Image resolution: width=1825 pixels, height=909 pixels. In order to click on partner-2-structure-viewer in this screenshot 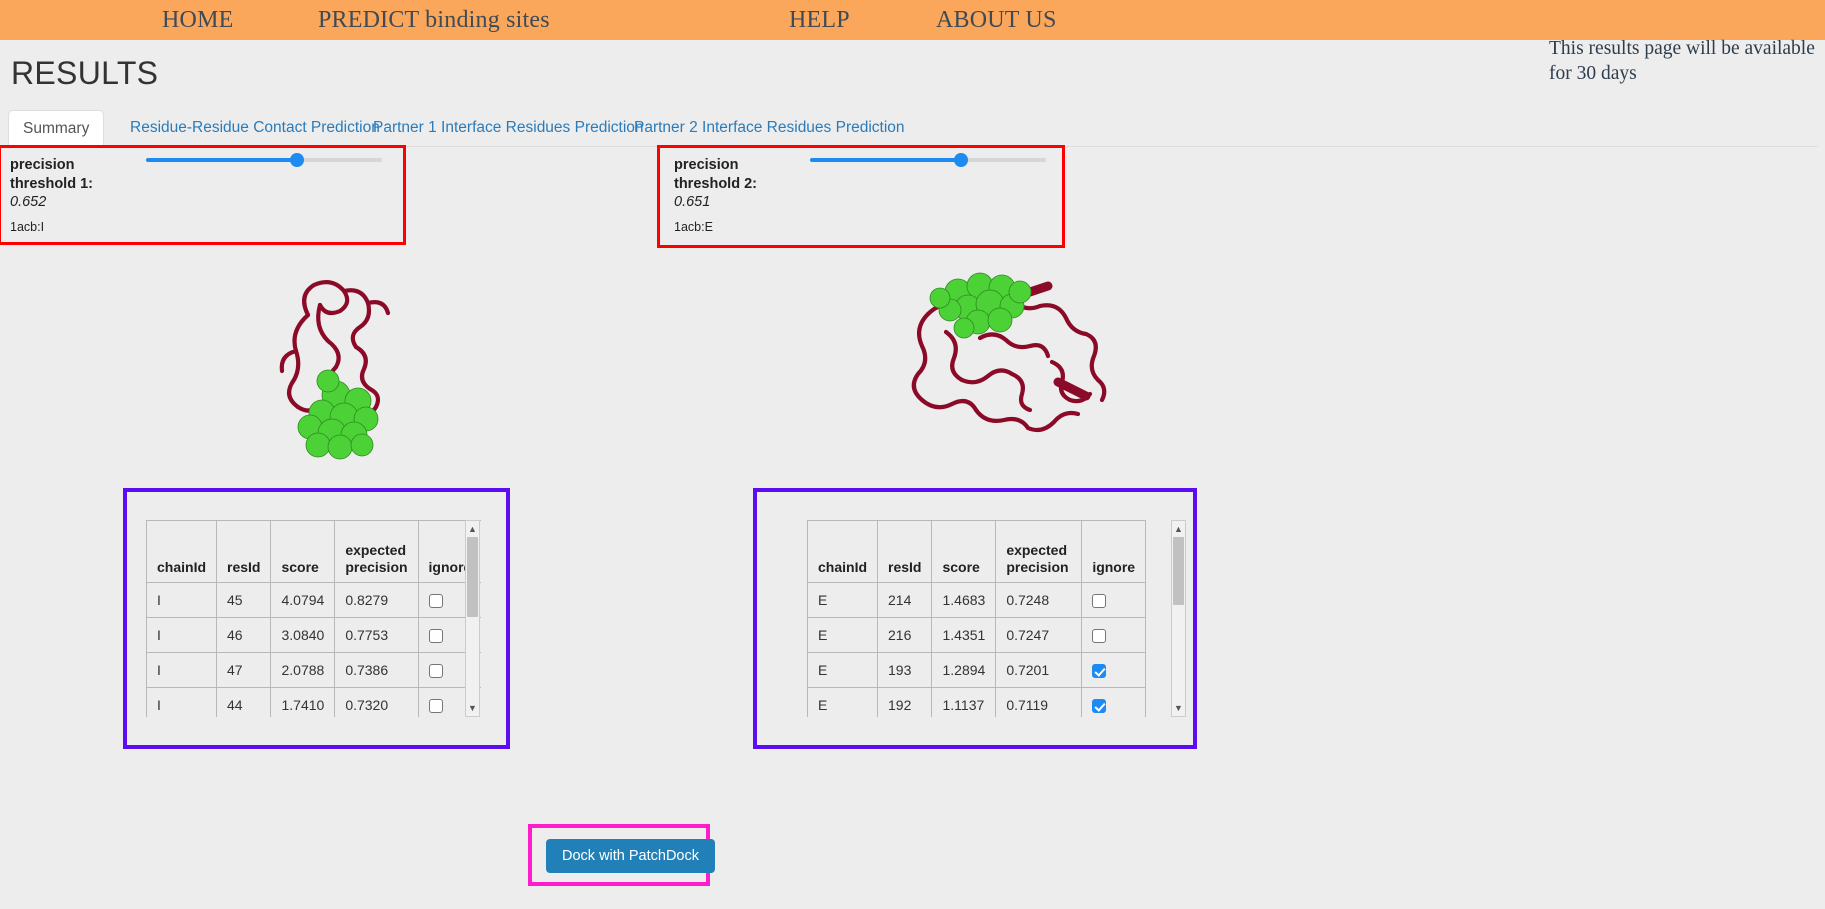, I will do `click(1005, 362)`.